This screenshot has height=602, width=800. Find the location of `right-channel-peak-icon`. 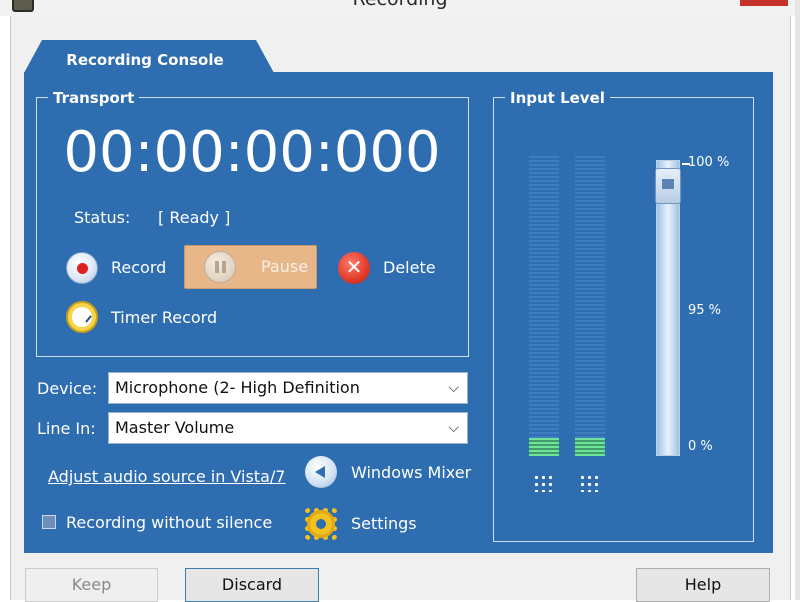

right-channel-peak-icon is located at coordinates (589, 483).